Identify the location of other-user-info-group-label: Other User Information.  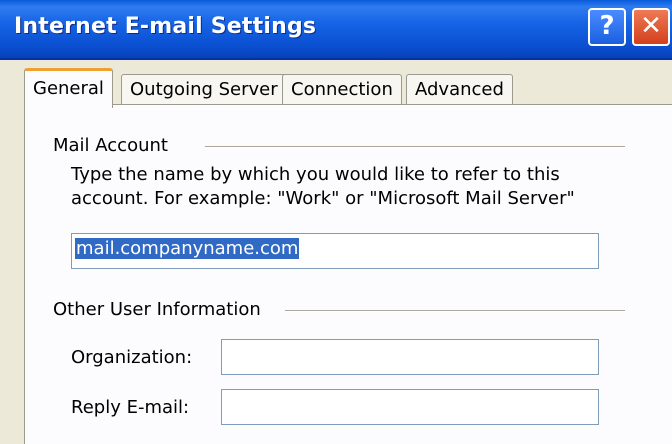
(157, 309).